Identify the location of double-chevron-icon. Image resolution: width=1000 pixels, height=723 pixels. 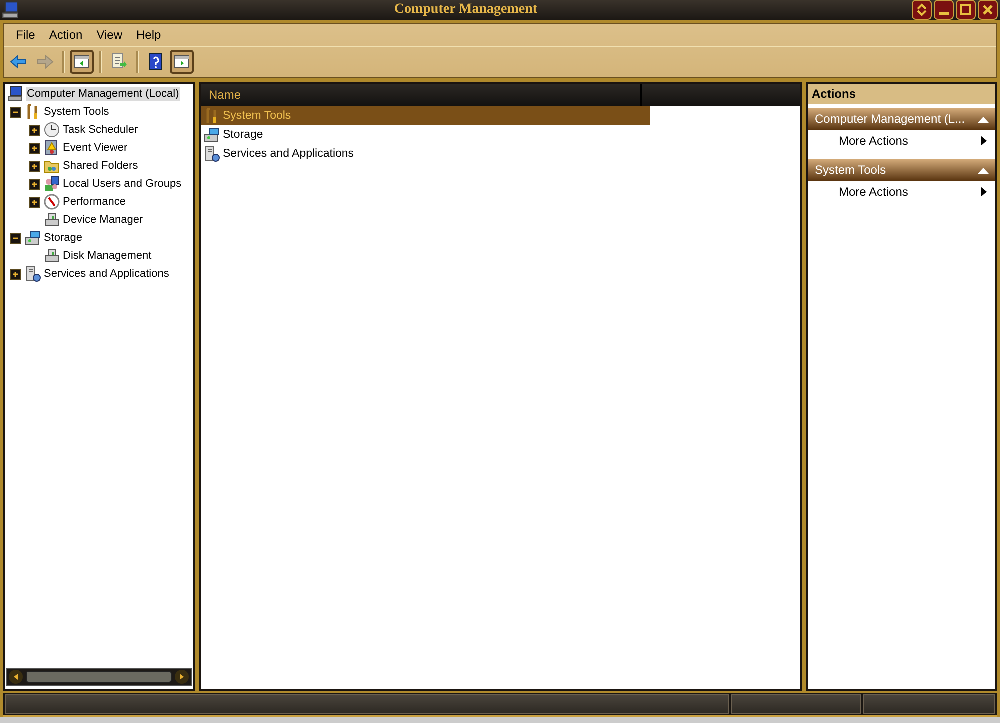
(922, 10).